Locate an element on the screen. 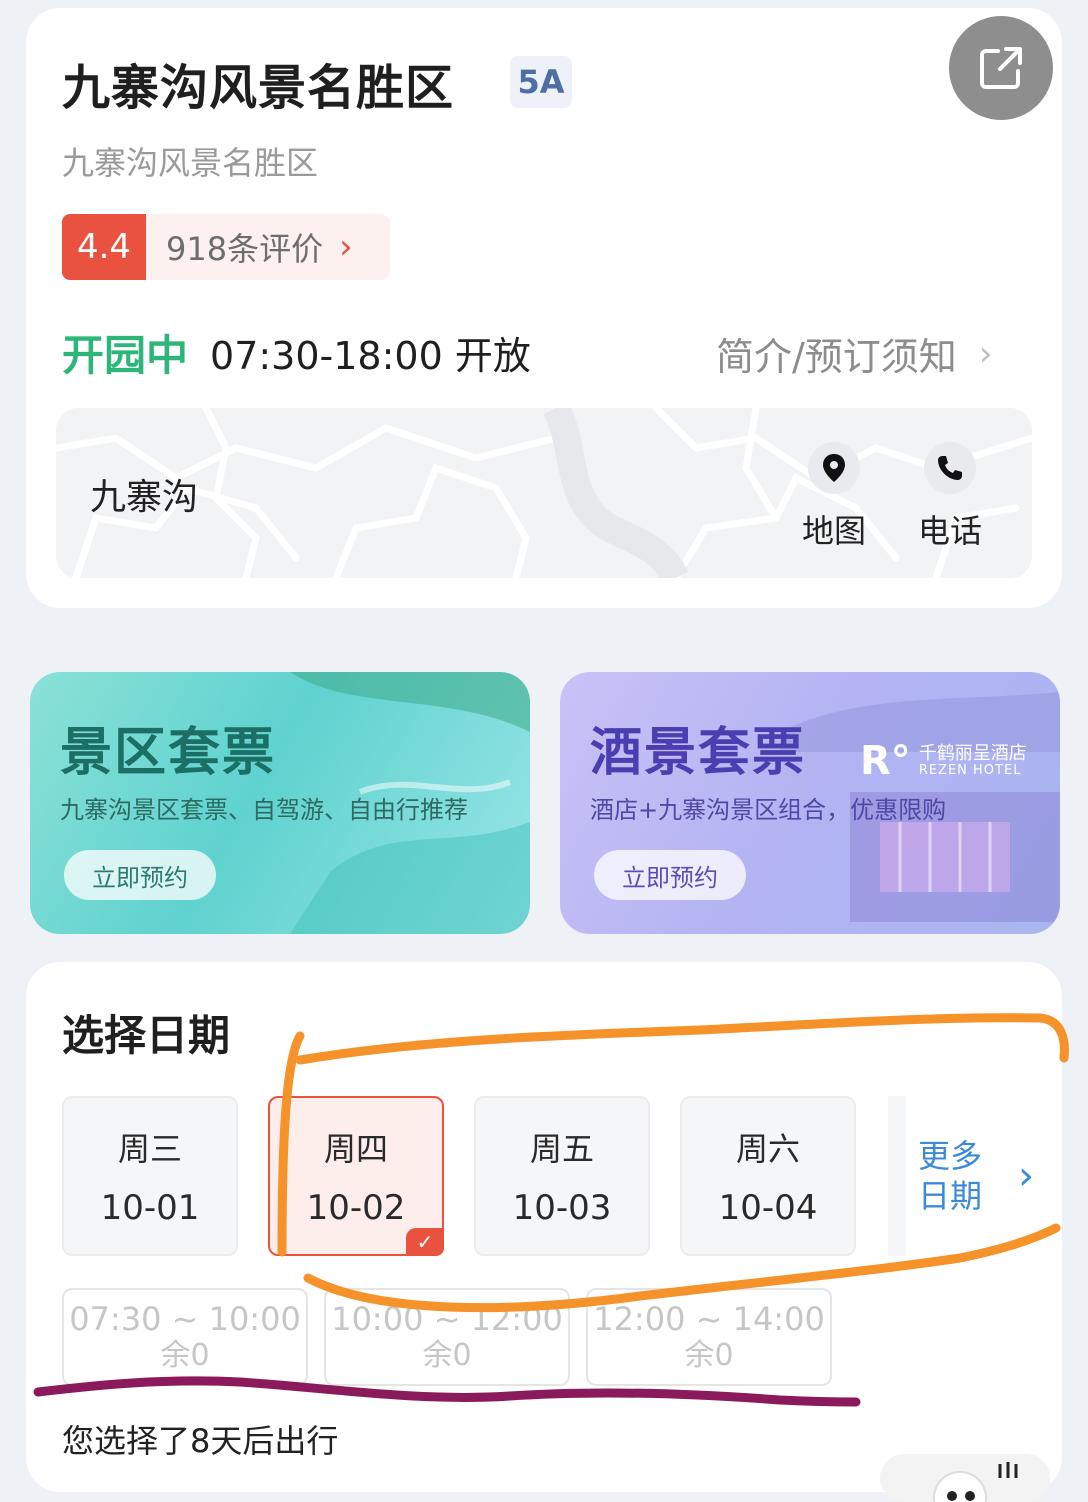 This screenshot has height=1502, width=1088. attraction-title: 九寨沟风景名胜区 is located at coordinates (258, 88).